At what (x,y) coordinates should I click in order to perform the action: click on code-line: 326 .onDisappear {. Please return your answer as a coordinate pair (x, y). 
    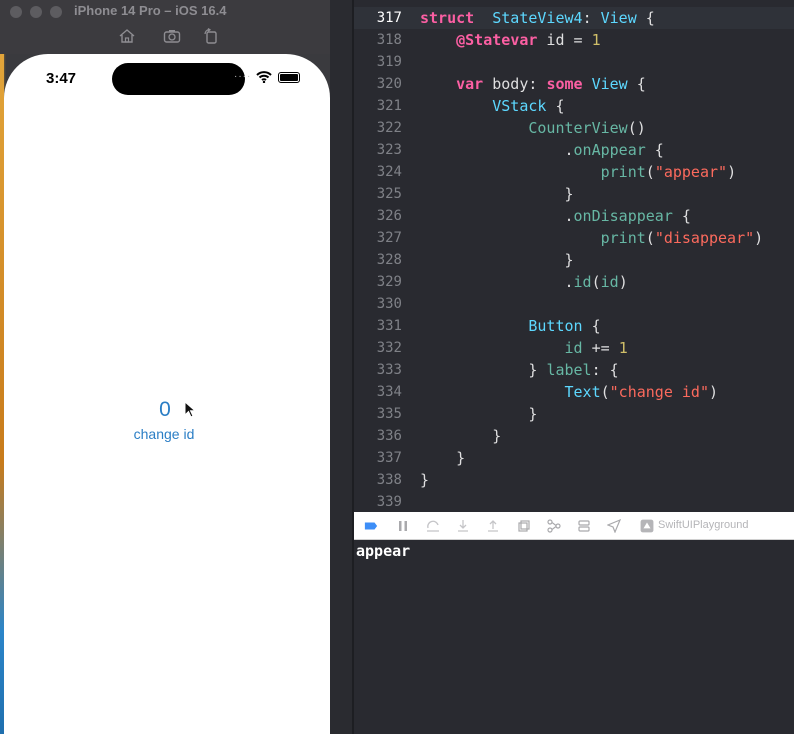
    Looking at the image, I should click on (574, 216).